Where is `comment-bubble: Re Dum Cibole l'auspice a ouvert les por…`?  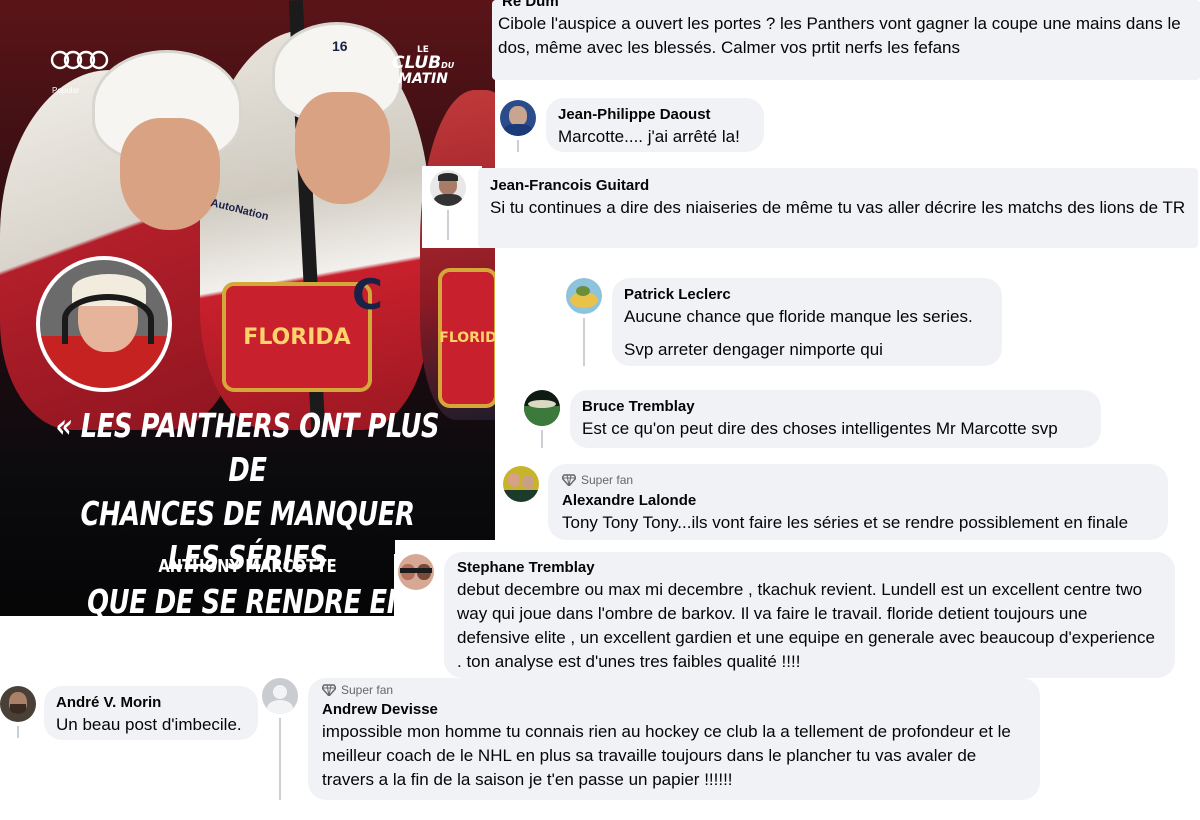
comment-bubble: Re Dum Cibole l'auspice a ouvert les por… is located at coordinates (846, 40).